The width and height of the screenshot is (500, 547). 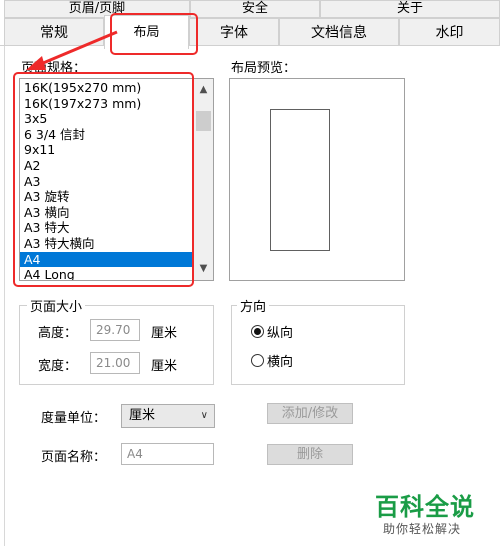 I want to click on page-name-field: A4, so click(x=167, y=454).